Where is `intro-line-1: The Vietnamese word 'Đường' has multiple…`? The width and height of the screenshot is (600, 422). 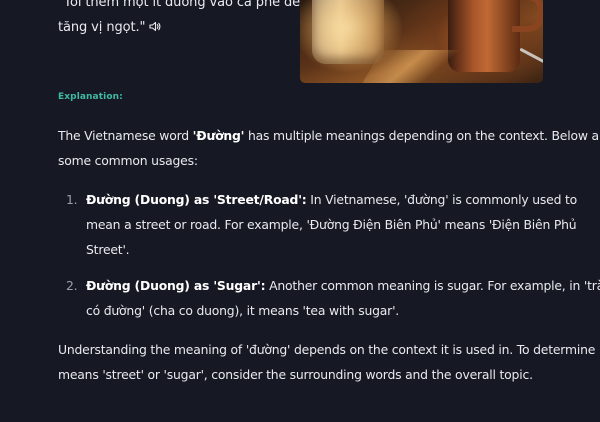
intro-line-1: The Vietnamese word 'Đường' has multiple… is located at coordinates (329, 135).